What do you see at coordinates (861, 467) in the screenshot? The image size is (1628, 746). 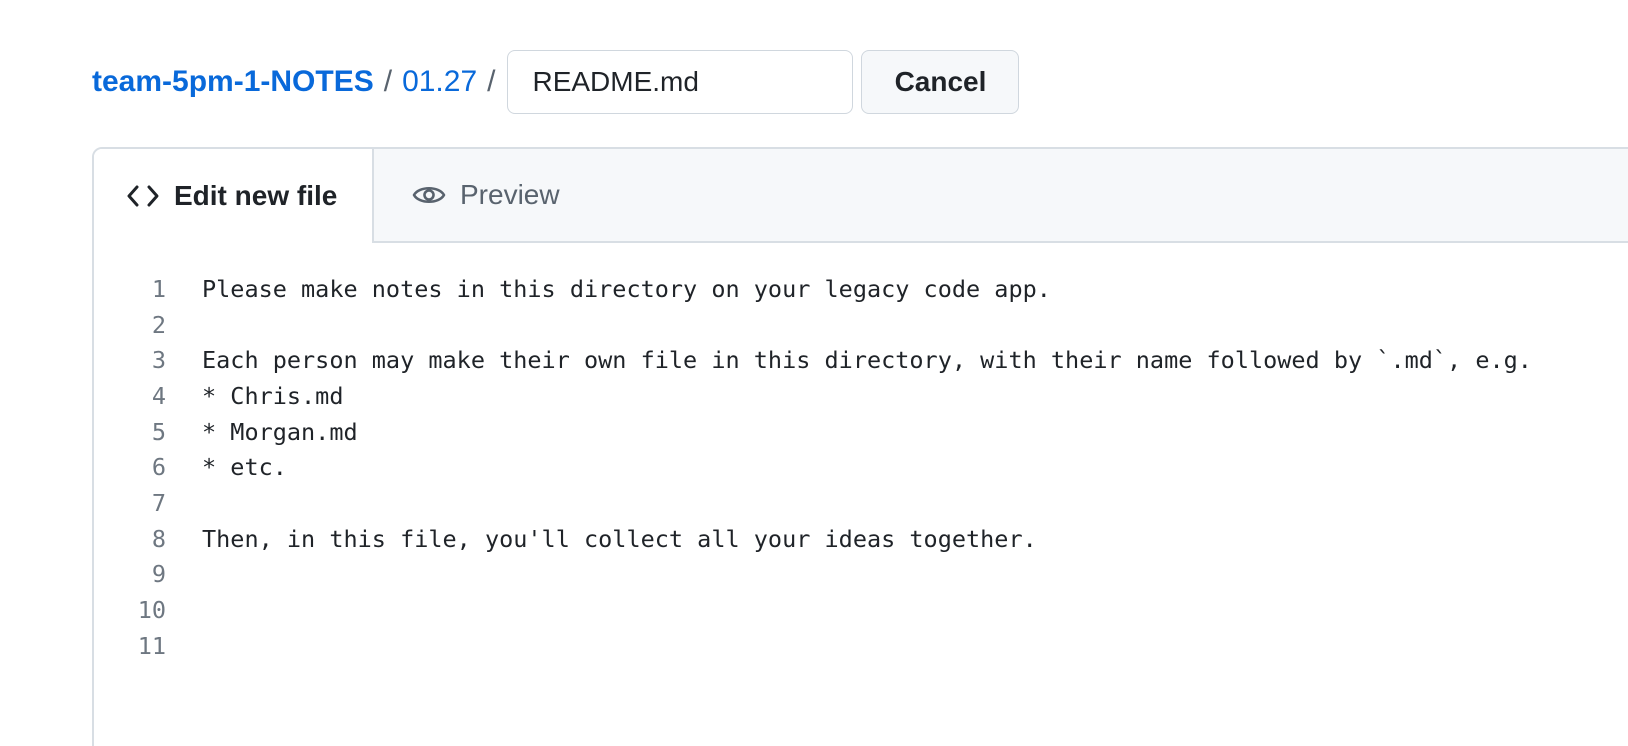 I see `code-line: 6 * etc.` at bounding box center [861, 467].